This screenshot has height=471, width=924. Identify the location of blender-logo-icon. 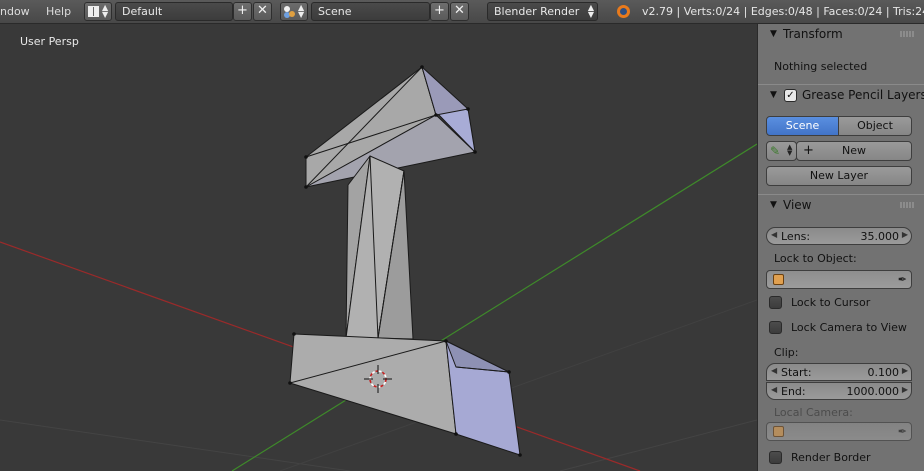
(623, 11).